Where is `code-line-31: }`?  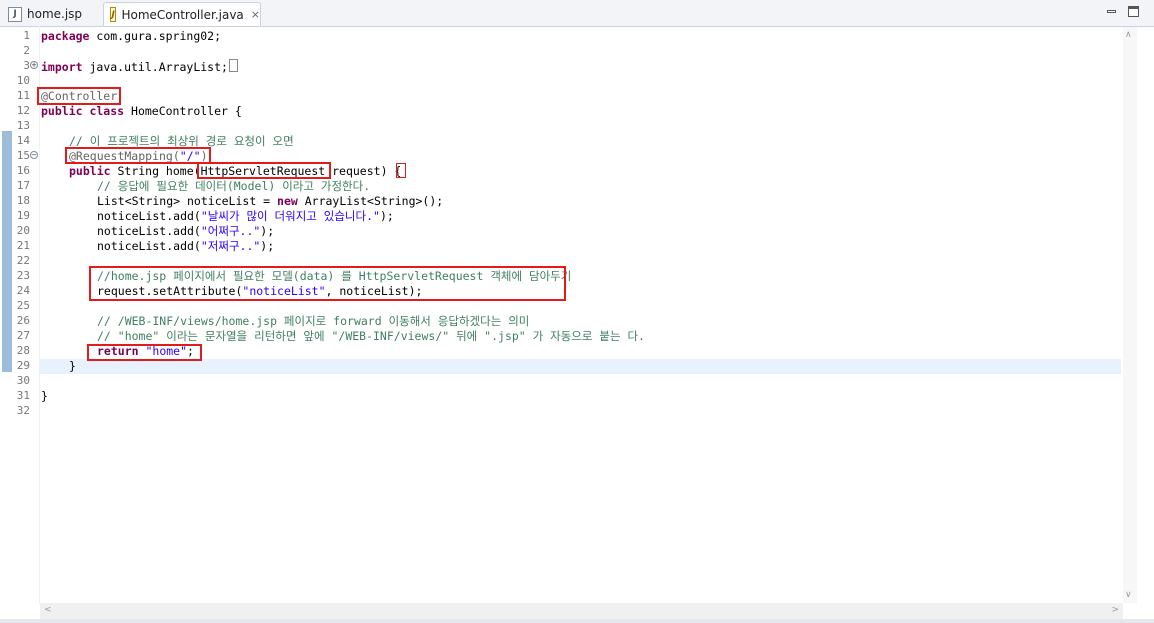 code-line-31: } is located at coordinates (44, 396).